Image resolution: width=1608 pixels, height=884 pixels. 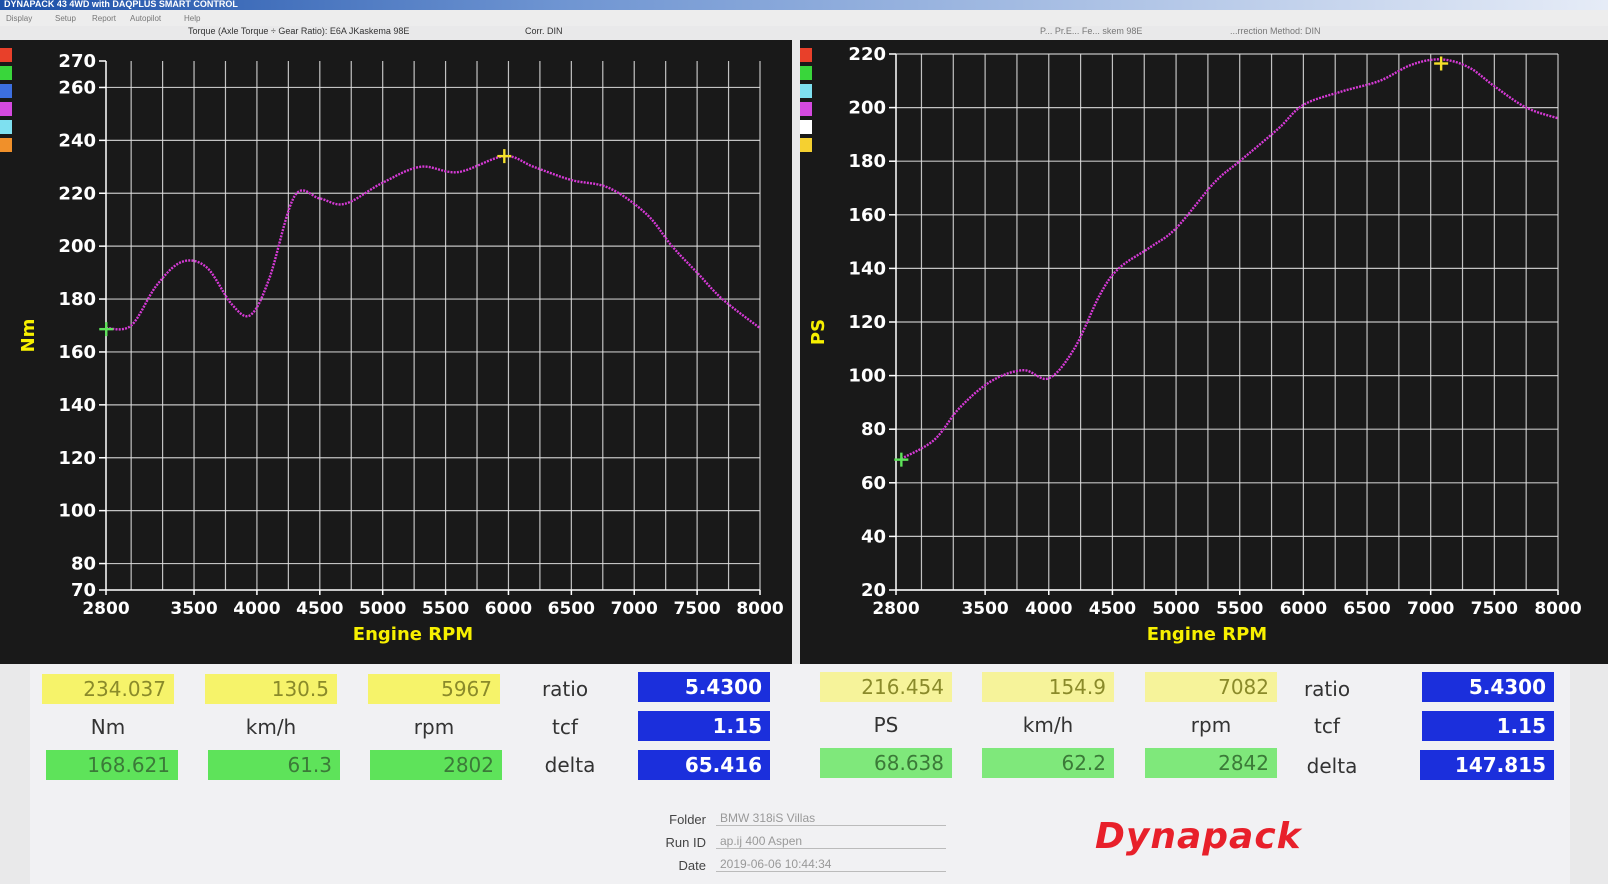 What do you see at coordinates (77, 140) in the screenshot?
I see `torque-y-tick-label: 240` at bounding box center [77, 140].